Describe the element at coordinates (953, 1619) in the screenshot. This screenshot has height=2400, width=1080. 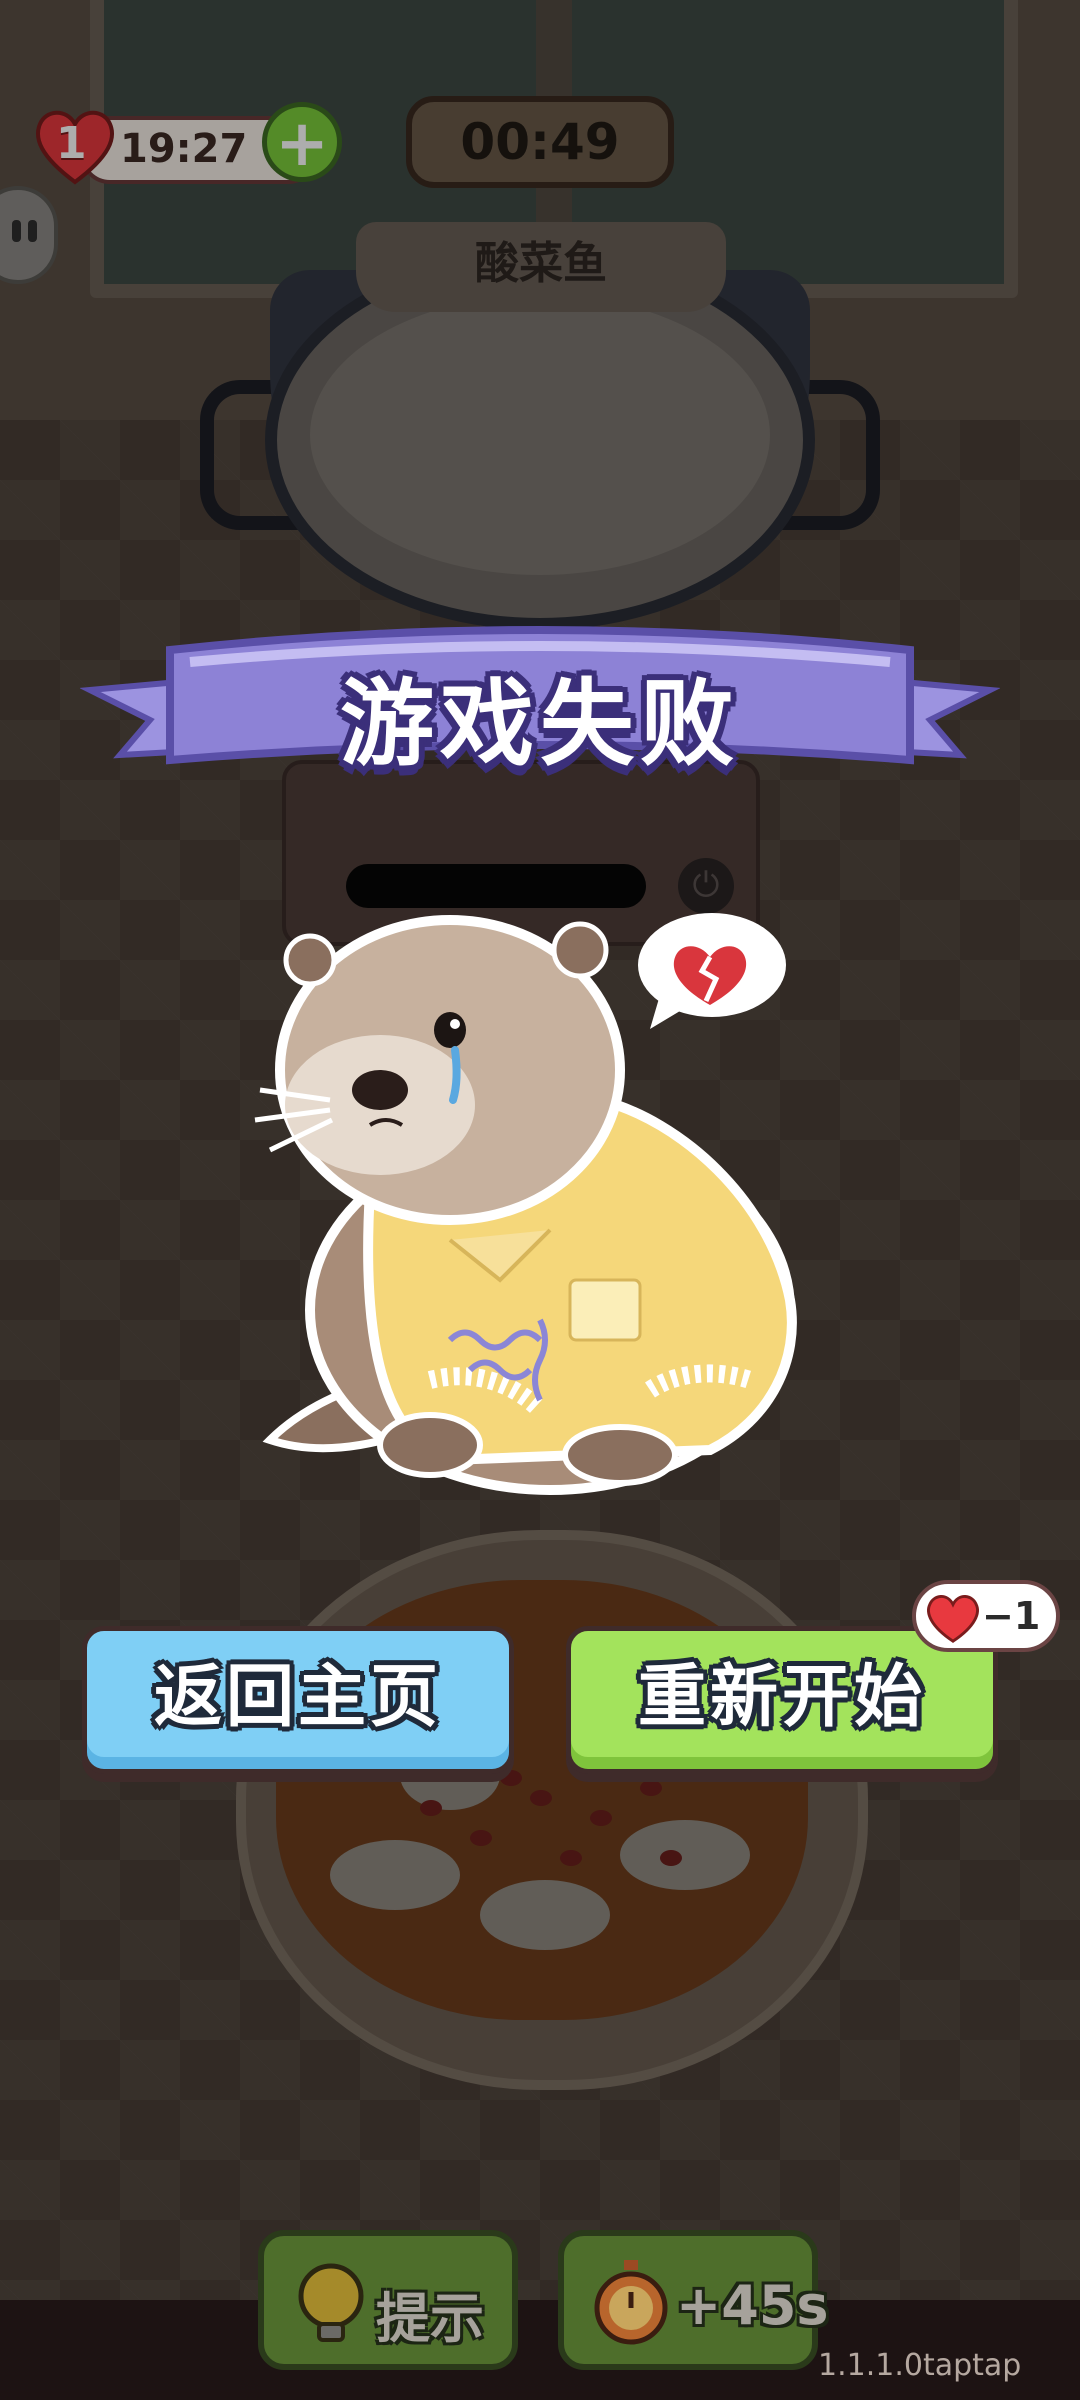
I see `heart-icon` at that location.